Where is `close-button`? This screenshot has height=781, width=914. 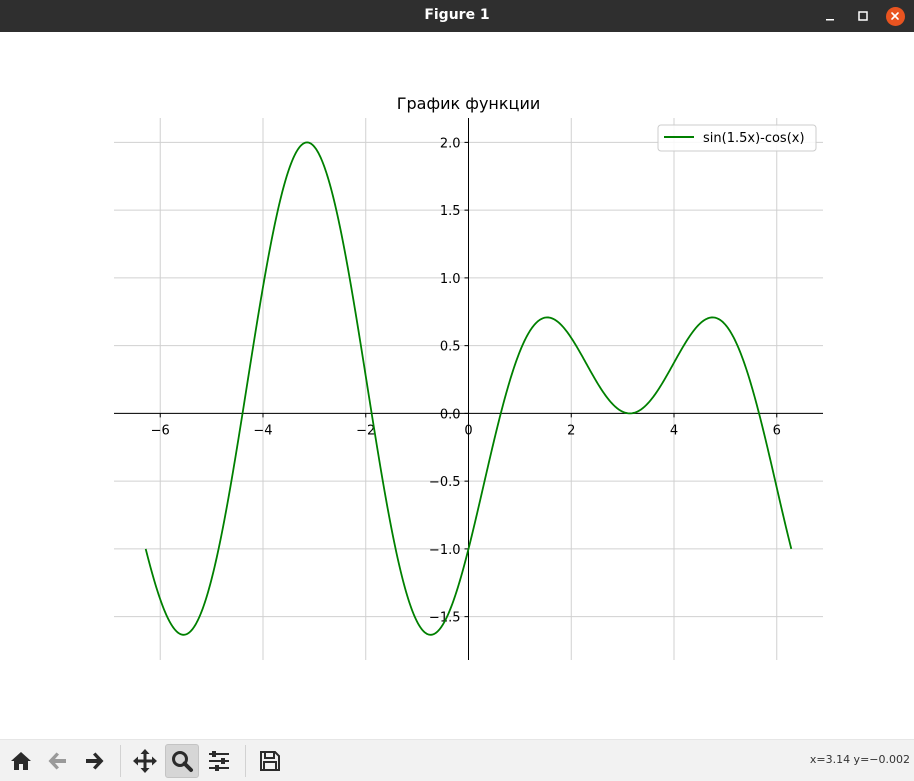 close-button is located at coordinates (895, 16).